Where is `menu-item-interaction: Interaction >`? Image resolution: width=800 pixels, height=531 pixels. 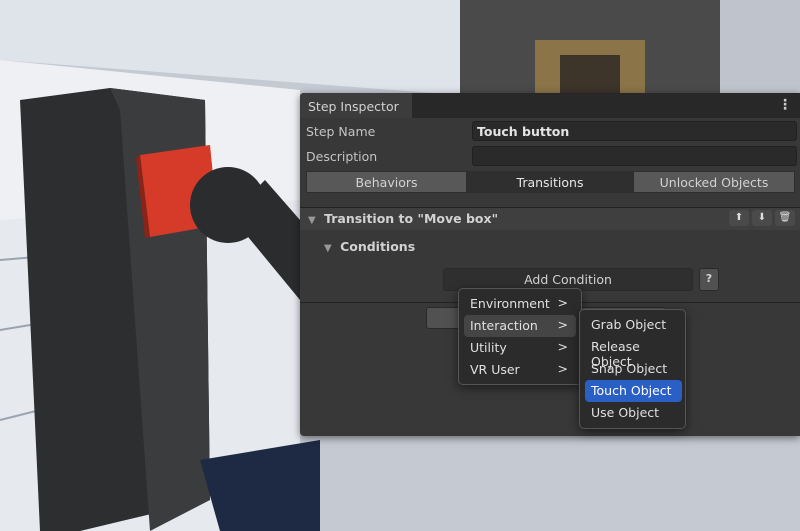
menu-item-interaction: Interaction > is located at coordinates (520, 326).